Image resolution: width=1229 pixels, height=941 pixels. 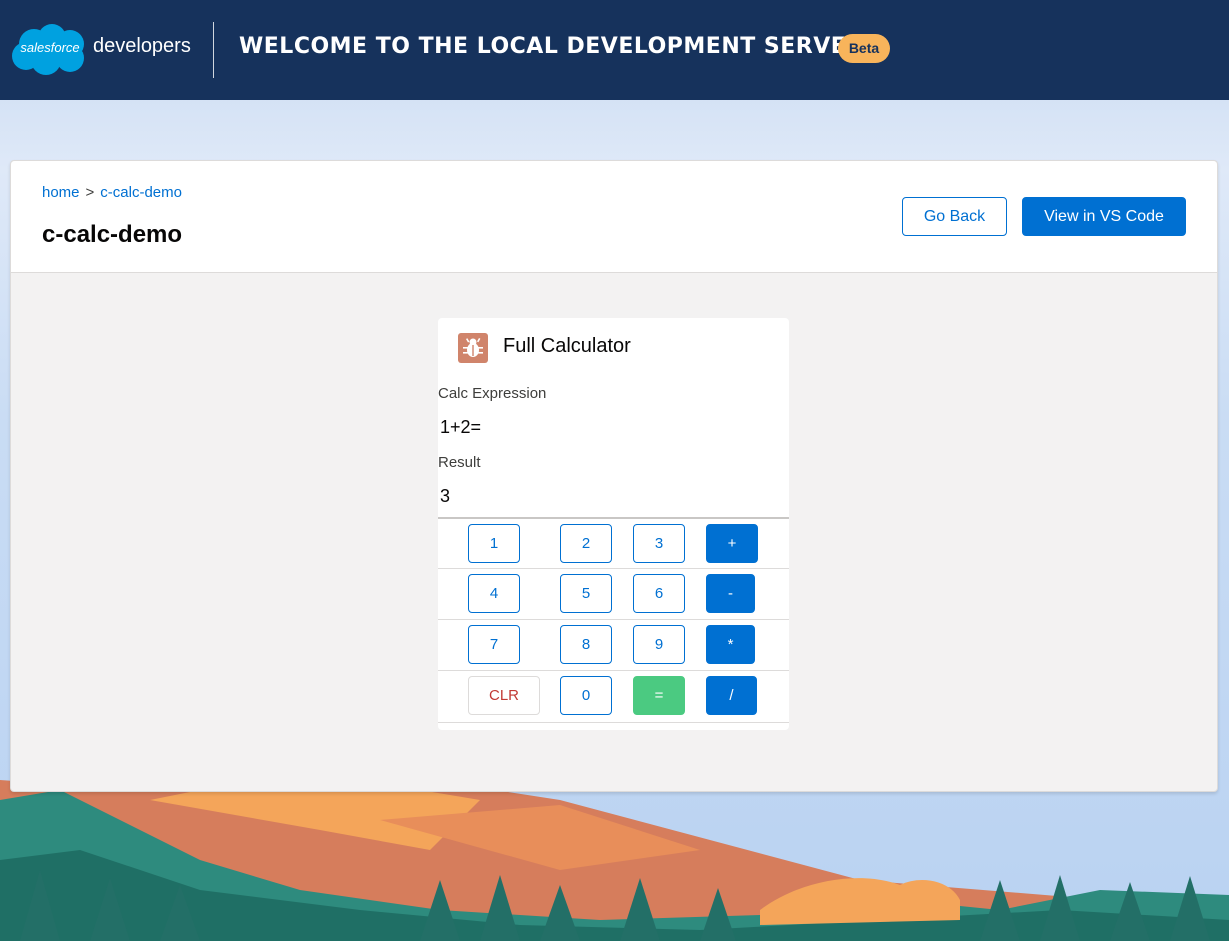 I want to click on key-multiply-button: *, so click(x=730, y=644).